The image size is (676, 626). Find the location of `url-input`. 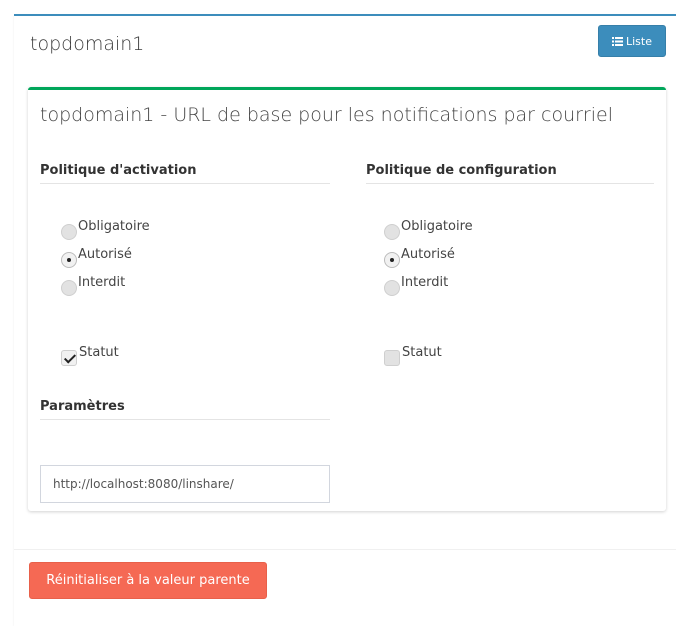

url-input is located at coordinates (185, 484).